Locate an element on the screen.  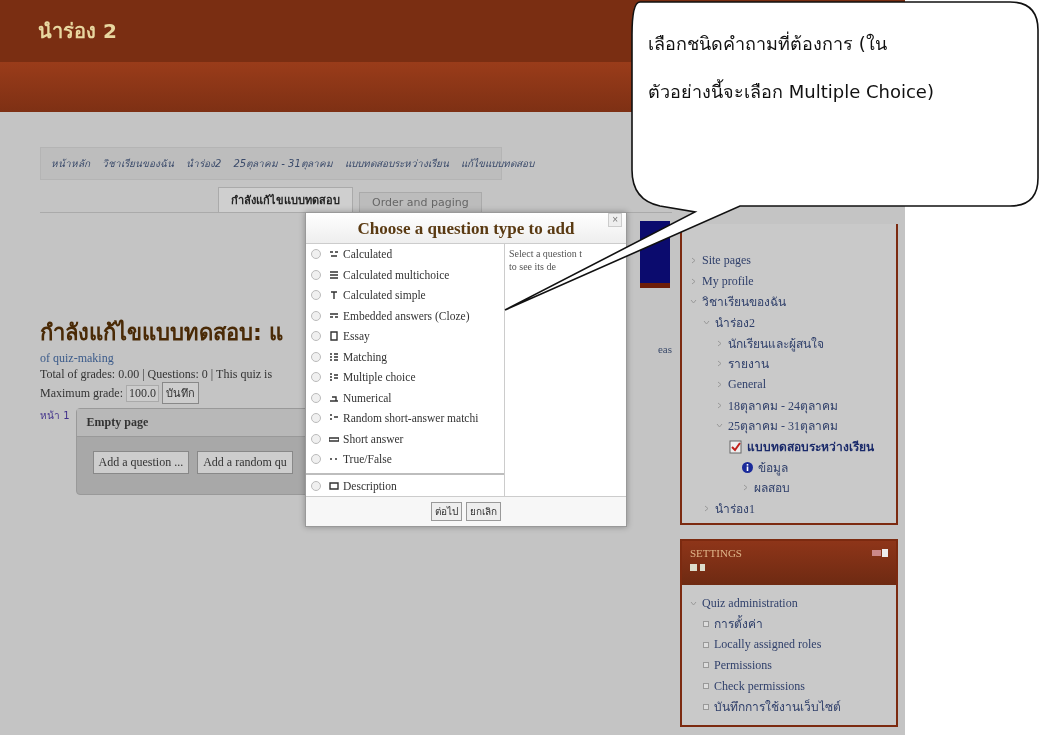
question-type-row: Multiple choice is located at coordinates (405, 377).